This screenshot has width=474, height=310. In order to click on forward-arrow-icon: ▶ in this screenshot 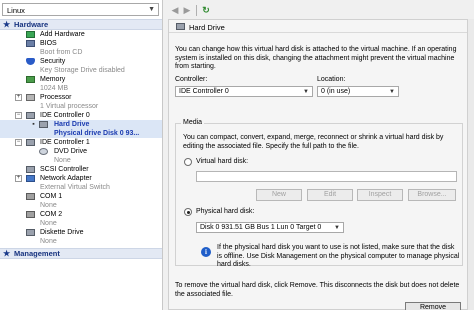, I will do `click(187, 10)`.